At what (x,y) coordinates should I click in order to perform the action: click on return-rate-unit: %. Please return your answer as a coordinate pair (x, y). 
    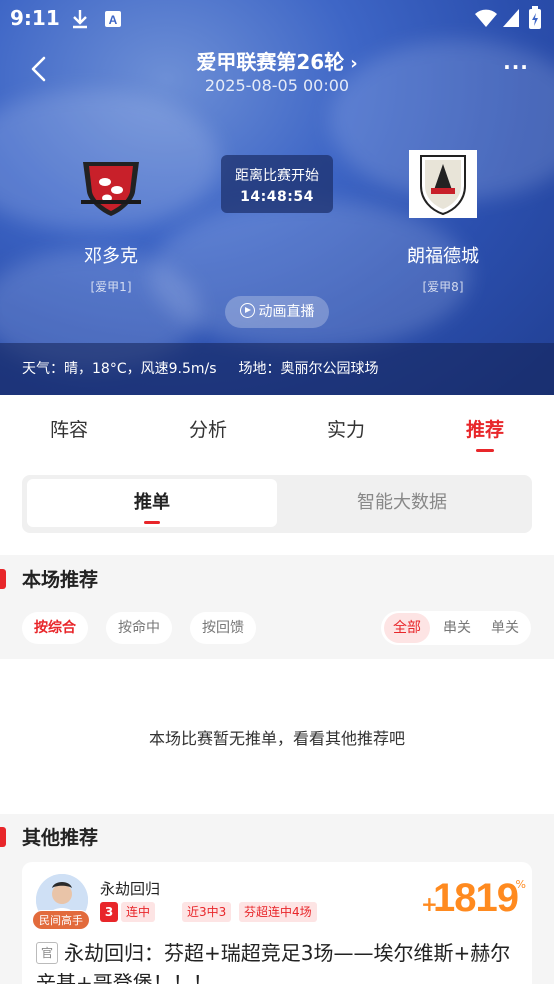
    Looking at the image, I should click on (520, 884).